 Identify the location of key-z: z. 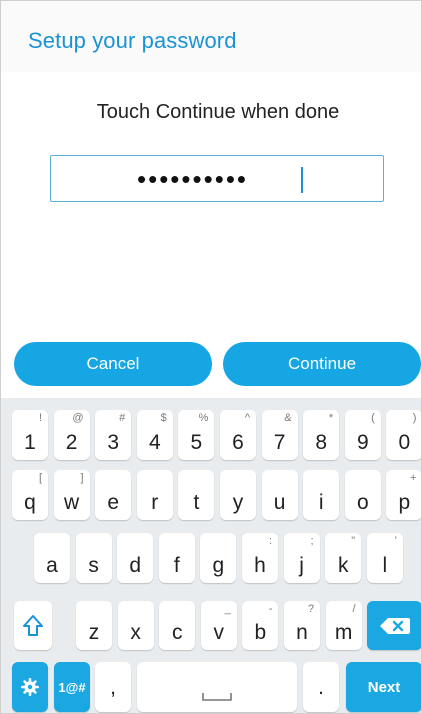
(94, 625).